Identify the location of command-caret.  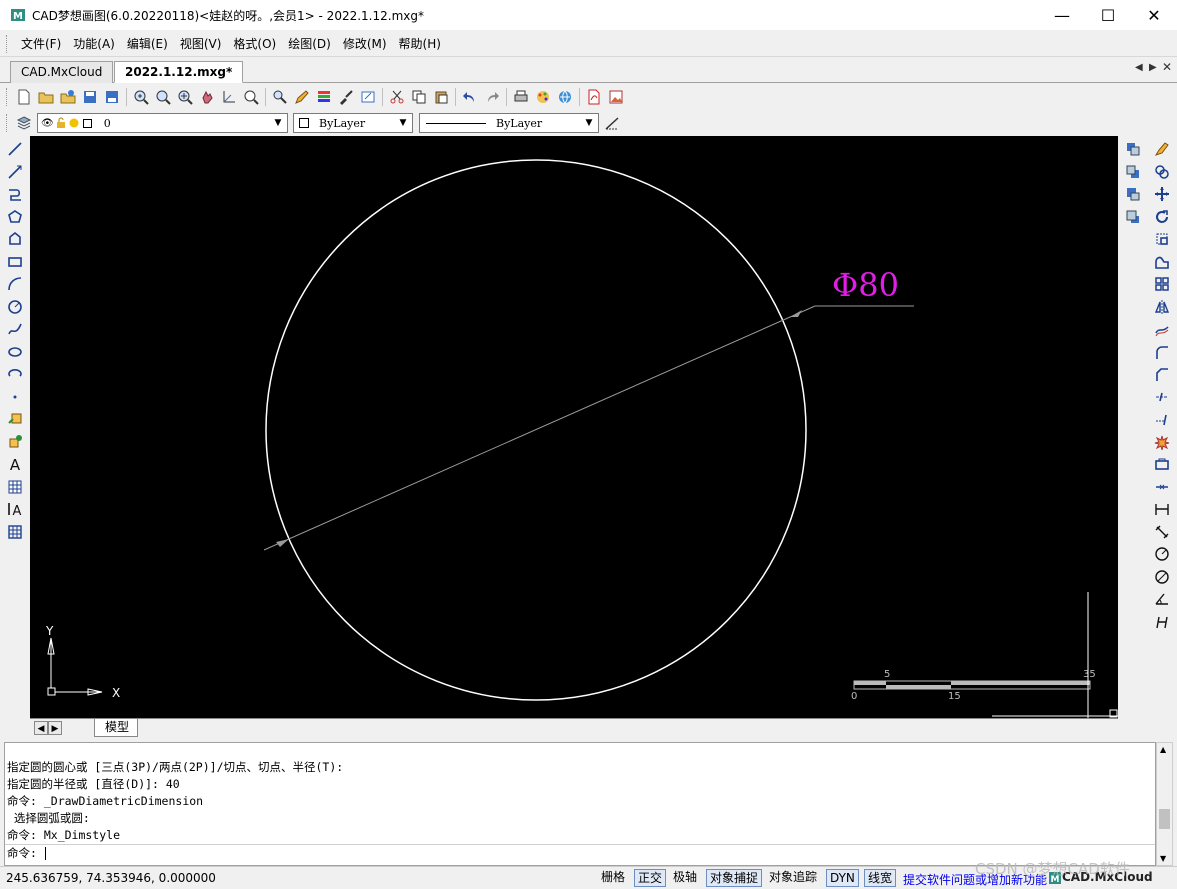
(45, 853).